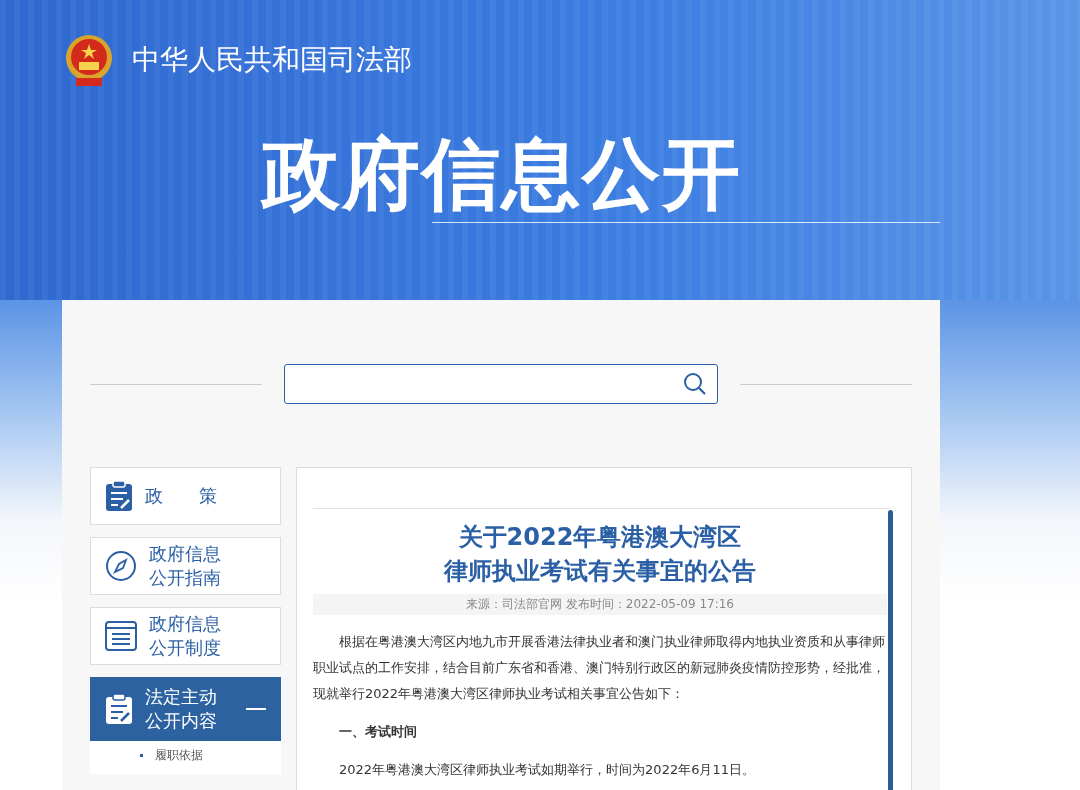 The height and width of the screenshot is (790, 1080). What do you see at coordinates (272, 60) in the screenshot?
I see `org-name: 中华人民共和国司法部` at bounding box center [272, 60].